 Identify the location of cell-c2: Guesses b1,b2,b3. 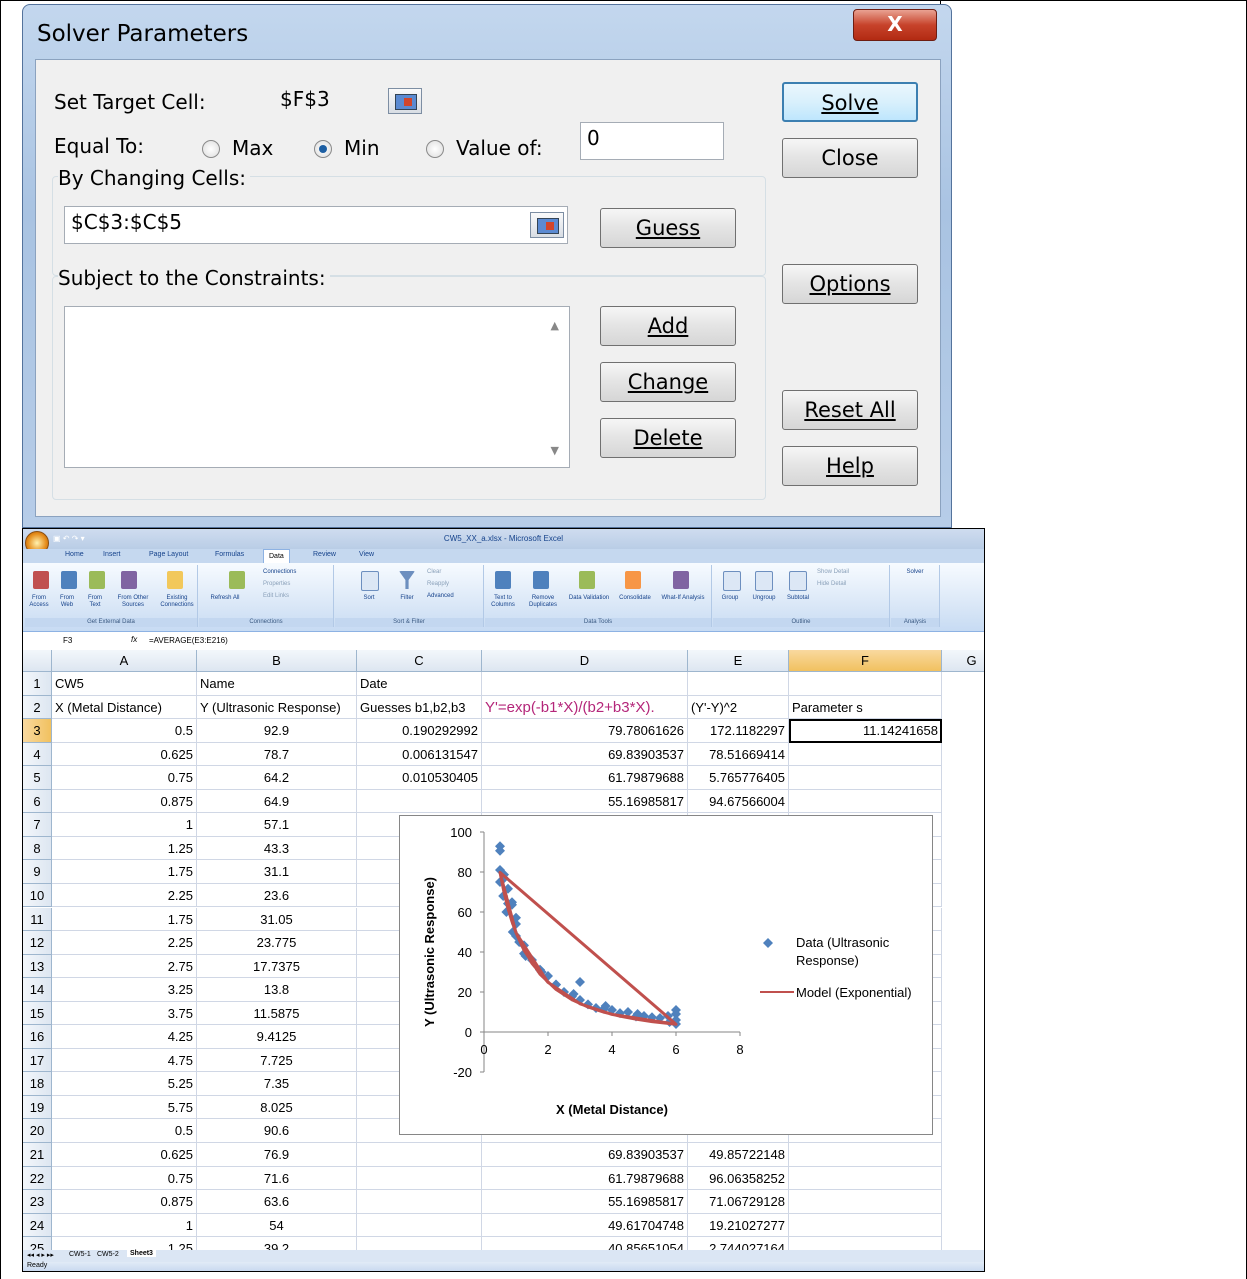
(419, 707).